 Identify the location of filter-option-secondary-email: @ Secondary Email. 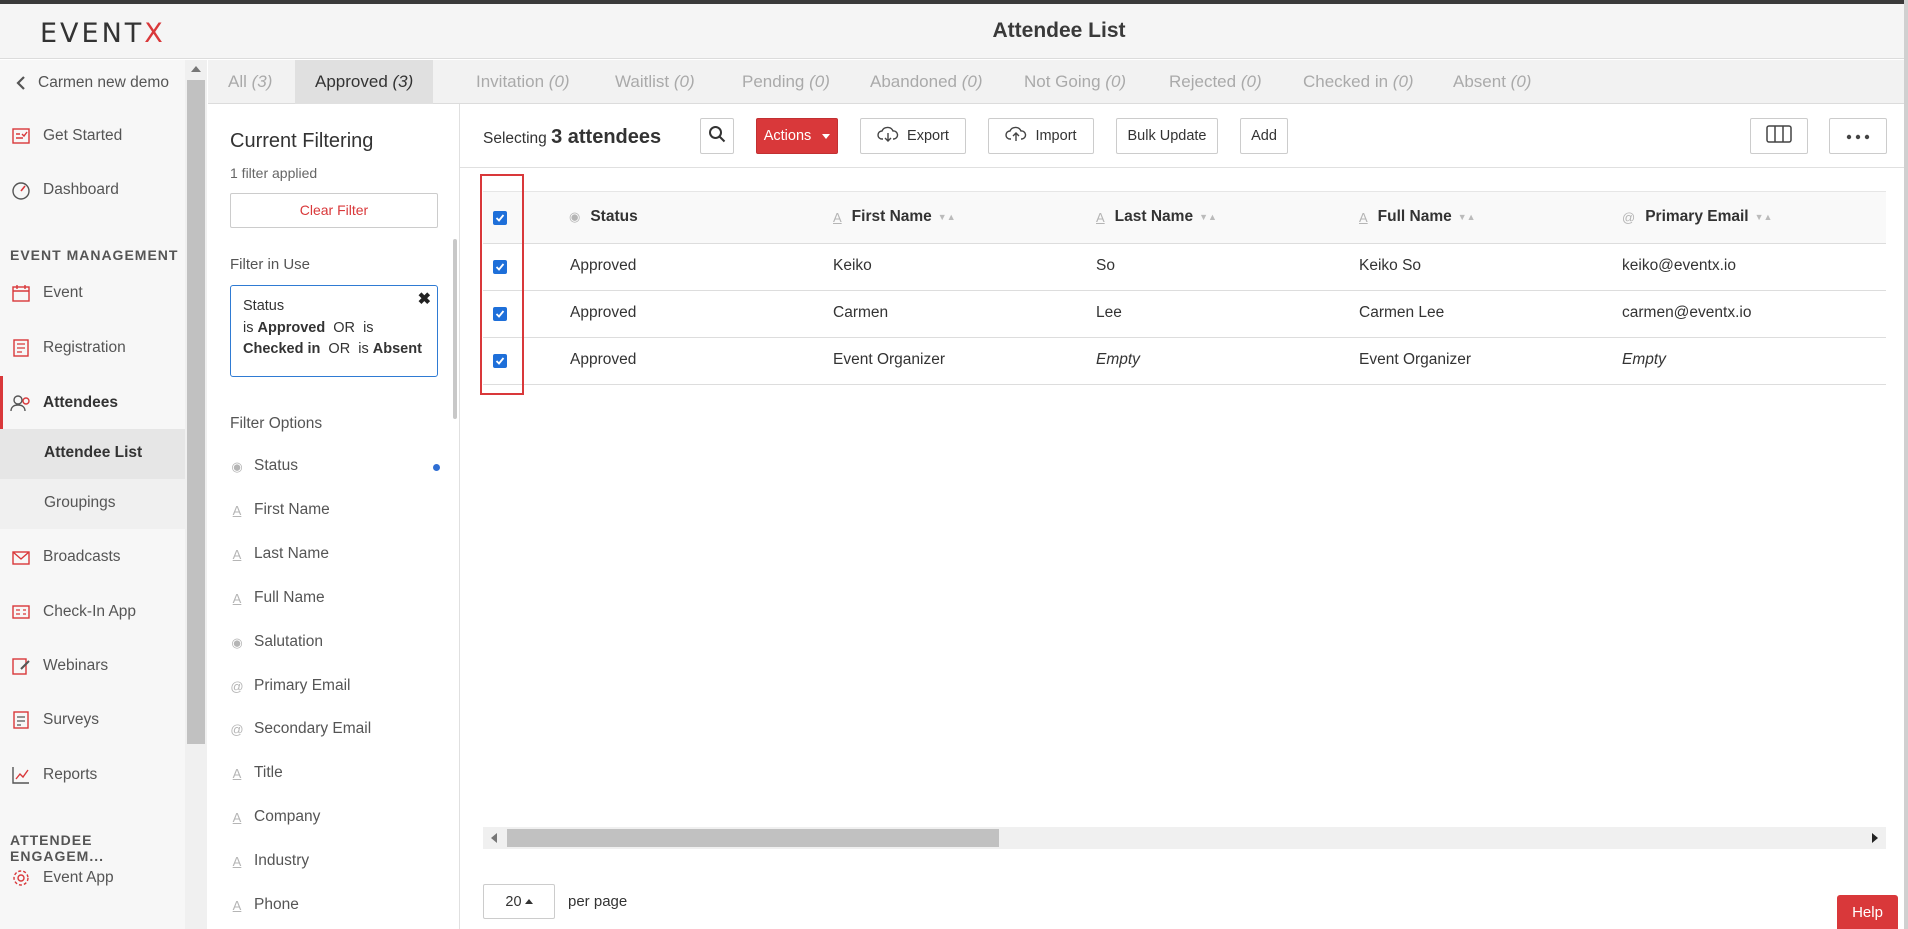
(335, 731).